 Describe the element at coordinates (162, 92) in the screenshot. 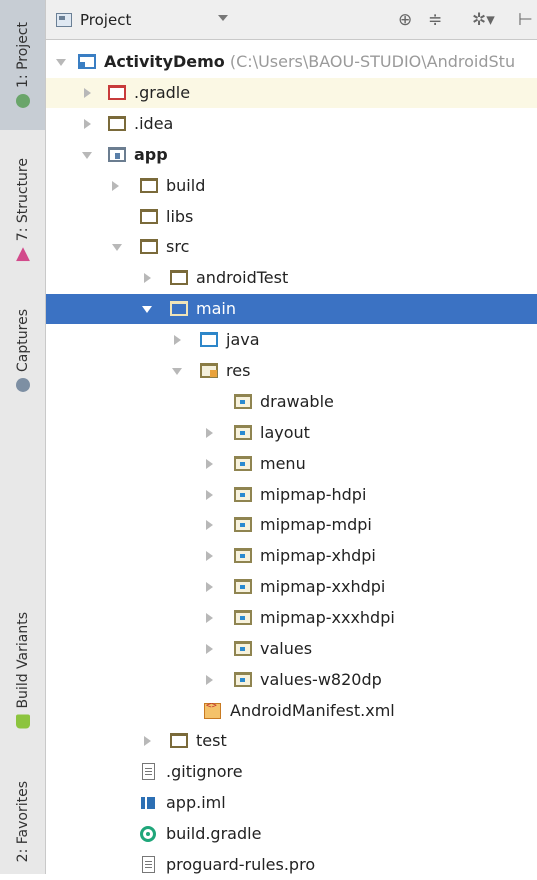

I see `tree-label: .gradle` at that location.